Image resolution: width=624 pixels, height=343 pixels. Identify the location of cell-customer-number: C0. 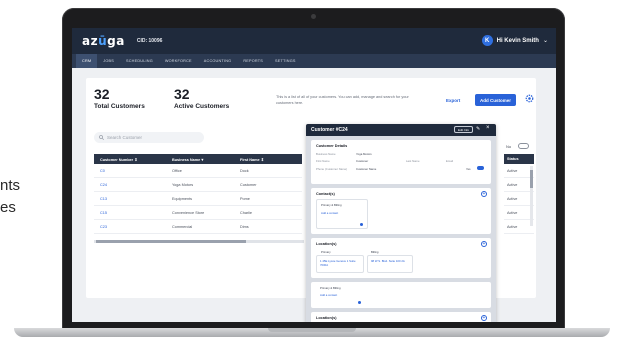
(130, 171).